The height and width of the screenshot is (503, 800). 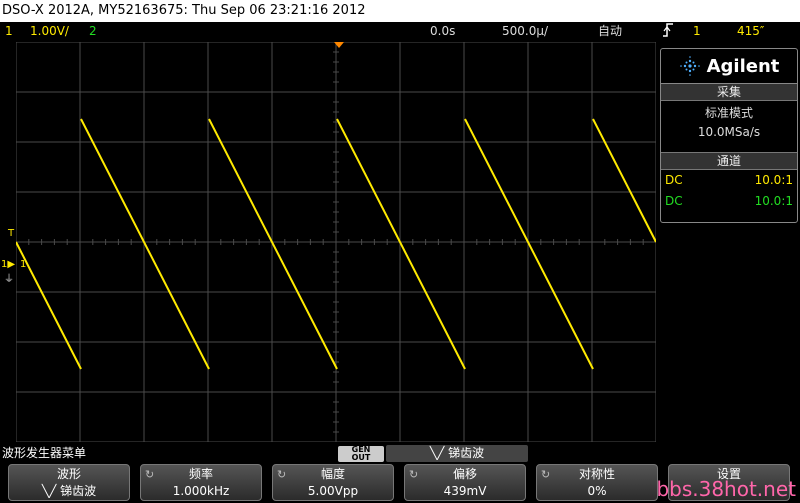 I want to click on acquire-rate: 10.0MSa/s, so click(x=729, y=132).